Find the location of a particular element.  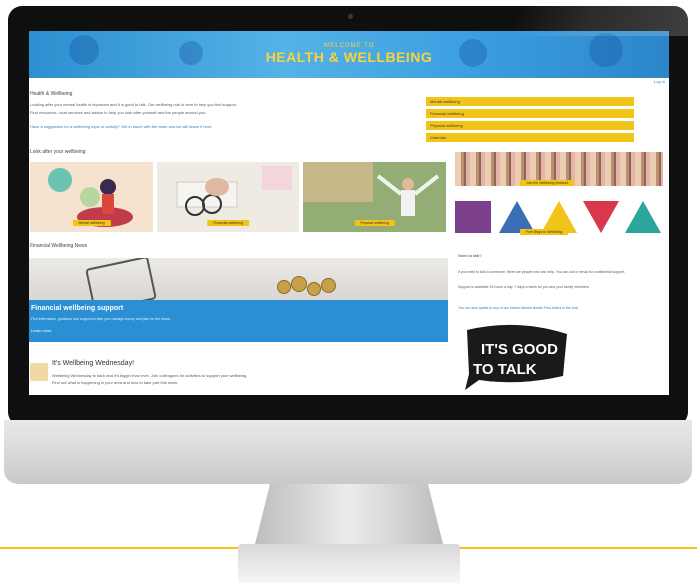

card-button: Physical wellbeing is located at coordinates (374, 223).